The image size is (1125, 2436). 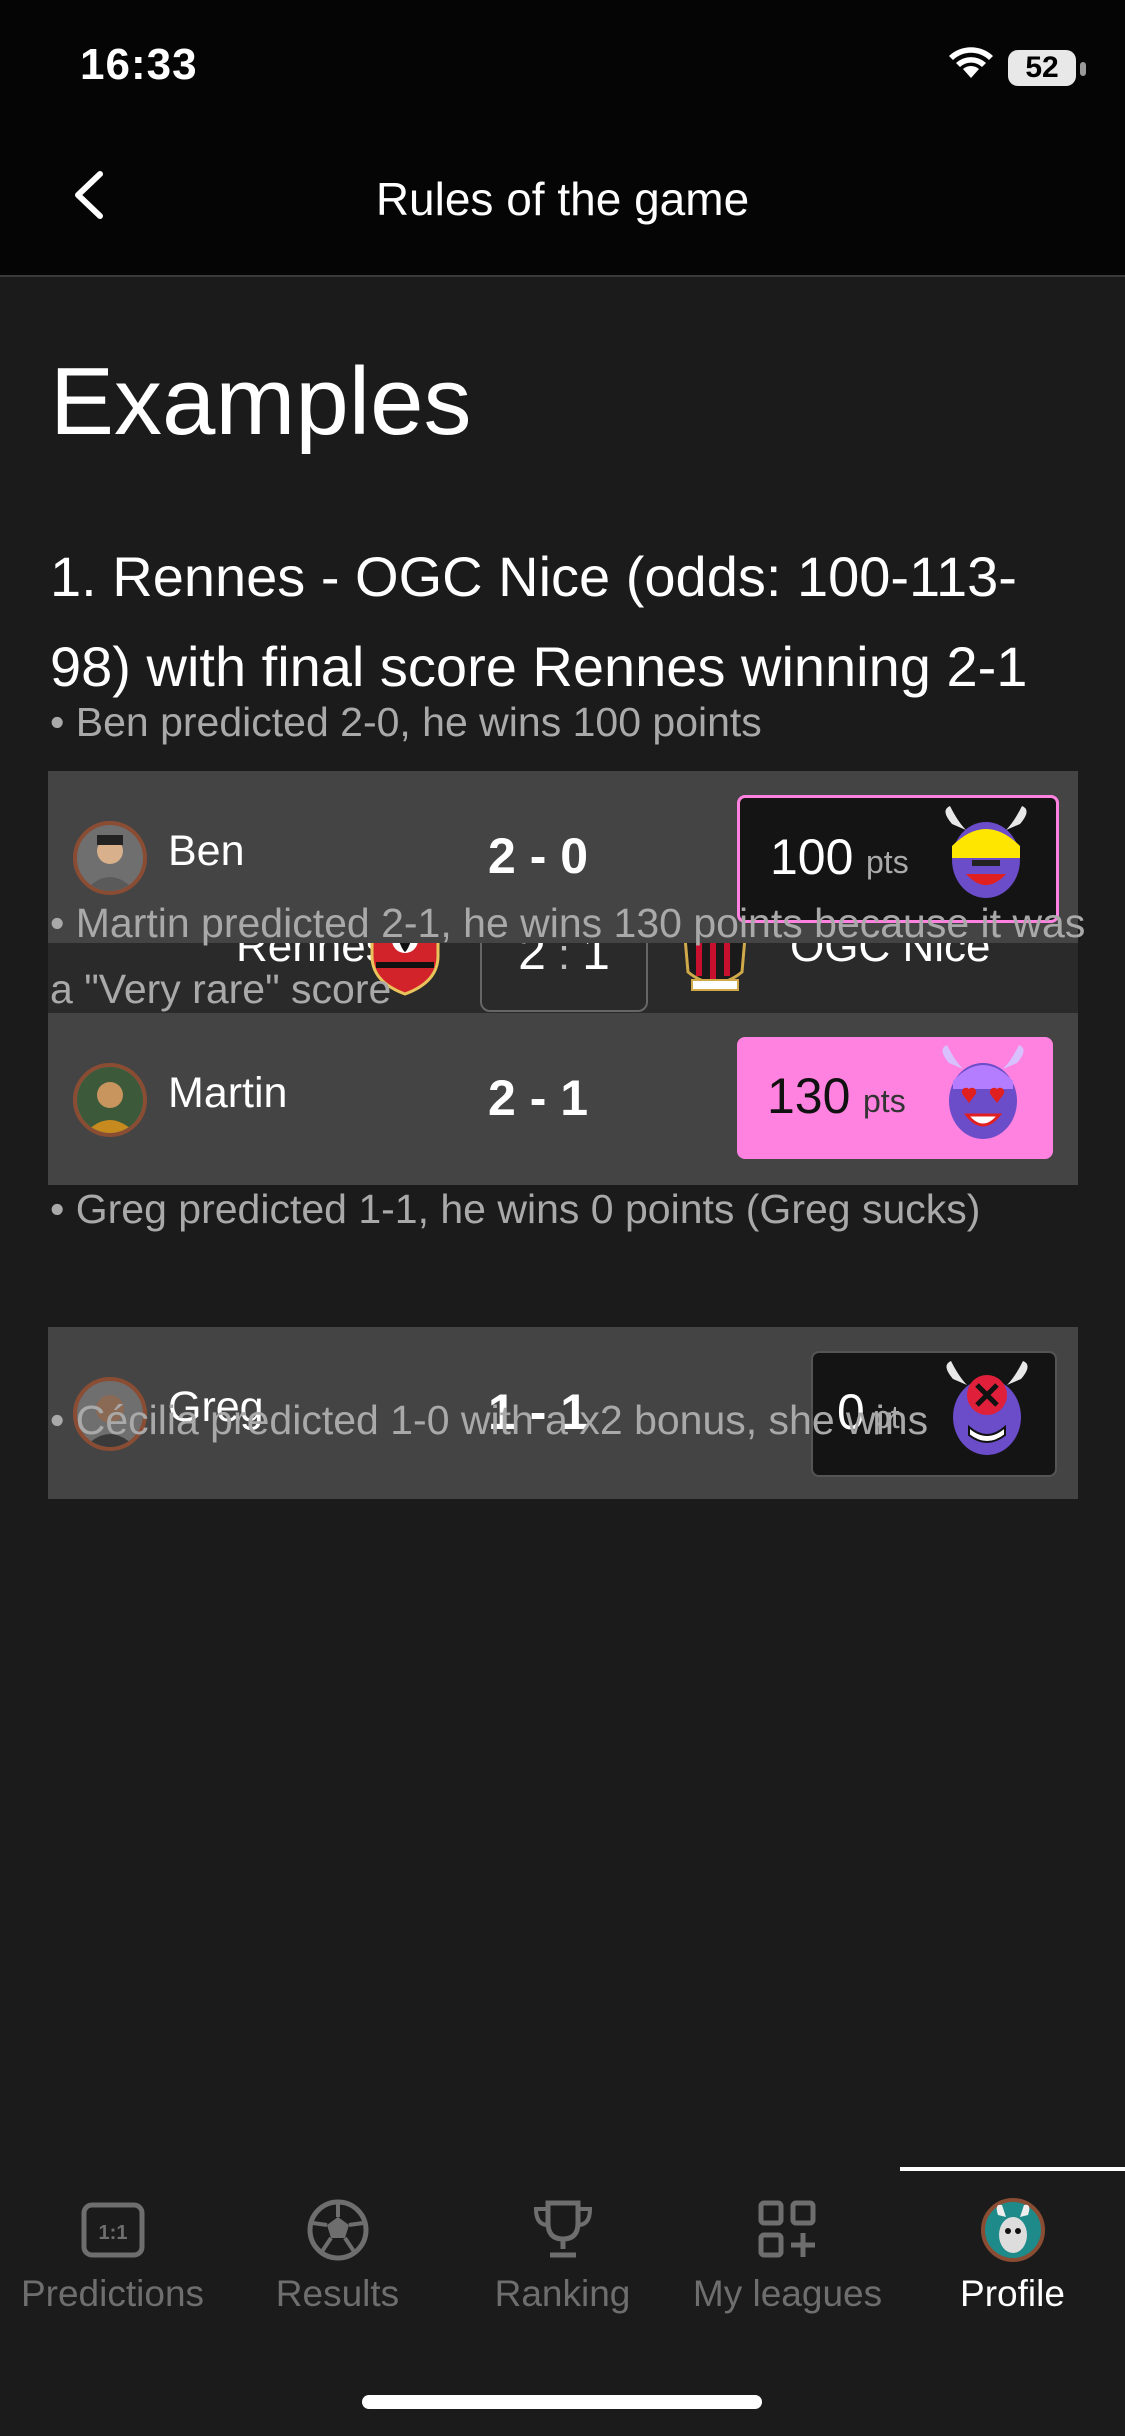 I want to click on battery-tip, so click(x=1083, y=69).